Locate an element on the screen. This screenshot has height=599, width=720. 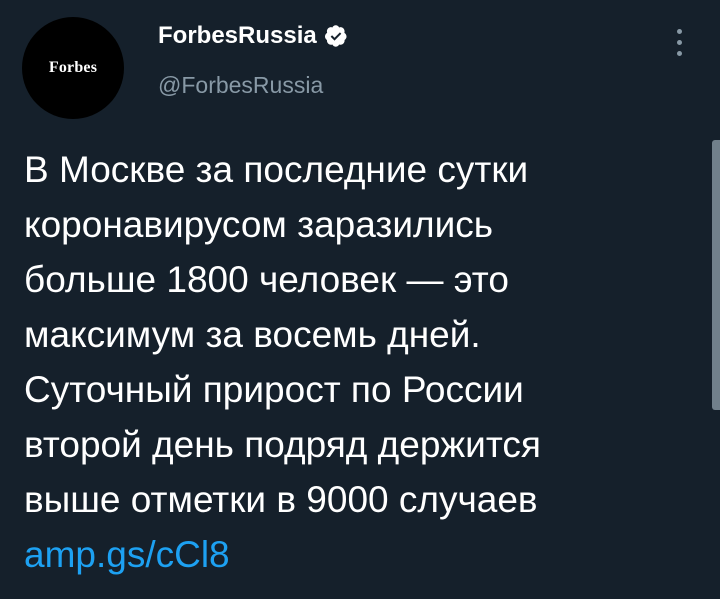
tweet-line: В Москве за последние сутки is located at coordinates (276, 169).